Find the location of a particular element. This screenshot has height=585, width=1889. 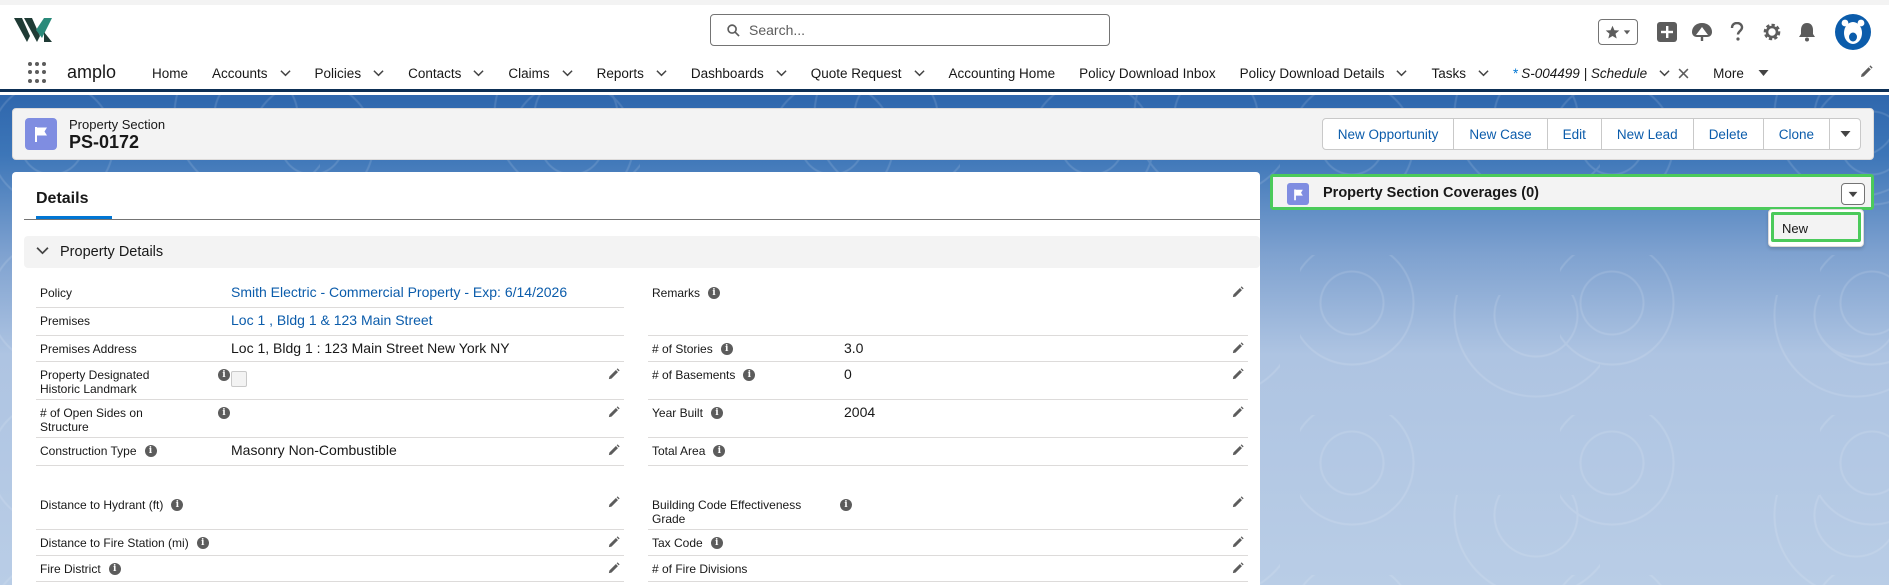

notifications-button is located at coordinates (1807, 32).